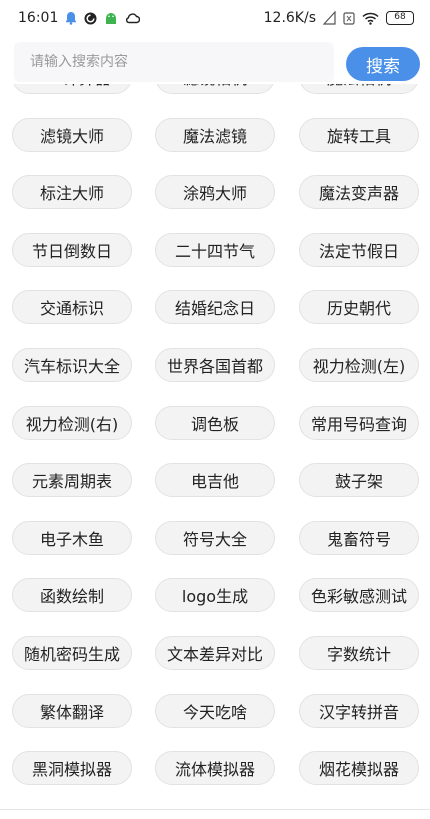 The width and height of the screenshot is (430, 819). I want to click on status-right: 12.6K/s 68, so click(339, 18).